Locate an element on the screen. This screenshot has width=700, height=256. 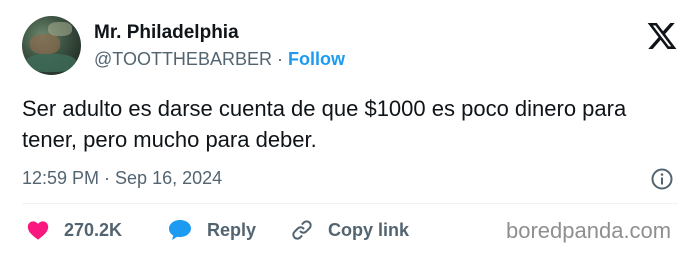
reply-label: Reply is located at coordinates (232, 229).